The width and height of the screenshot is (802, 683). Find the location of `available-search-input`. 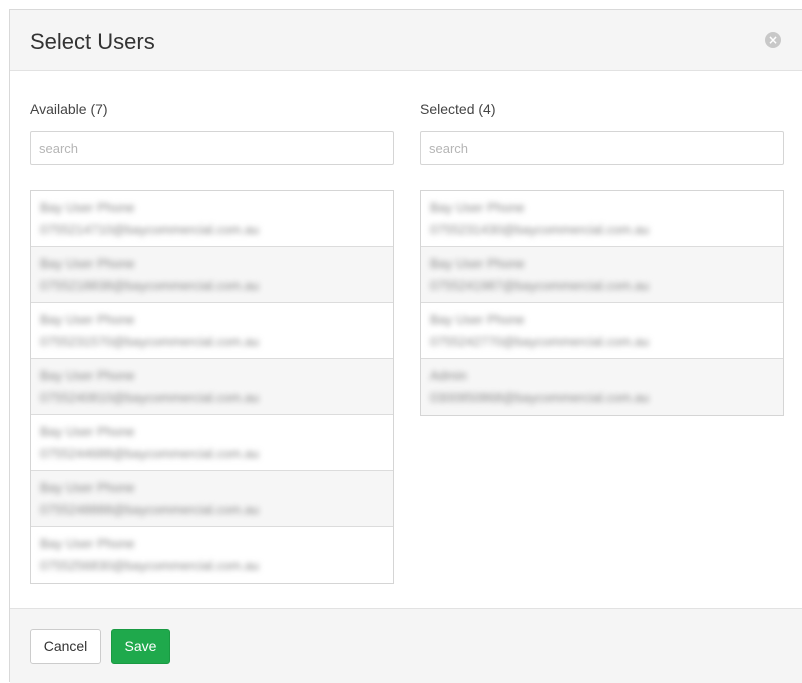

available-search-input is located at coordinates (212, 148).